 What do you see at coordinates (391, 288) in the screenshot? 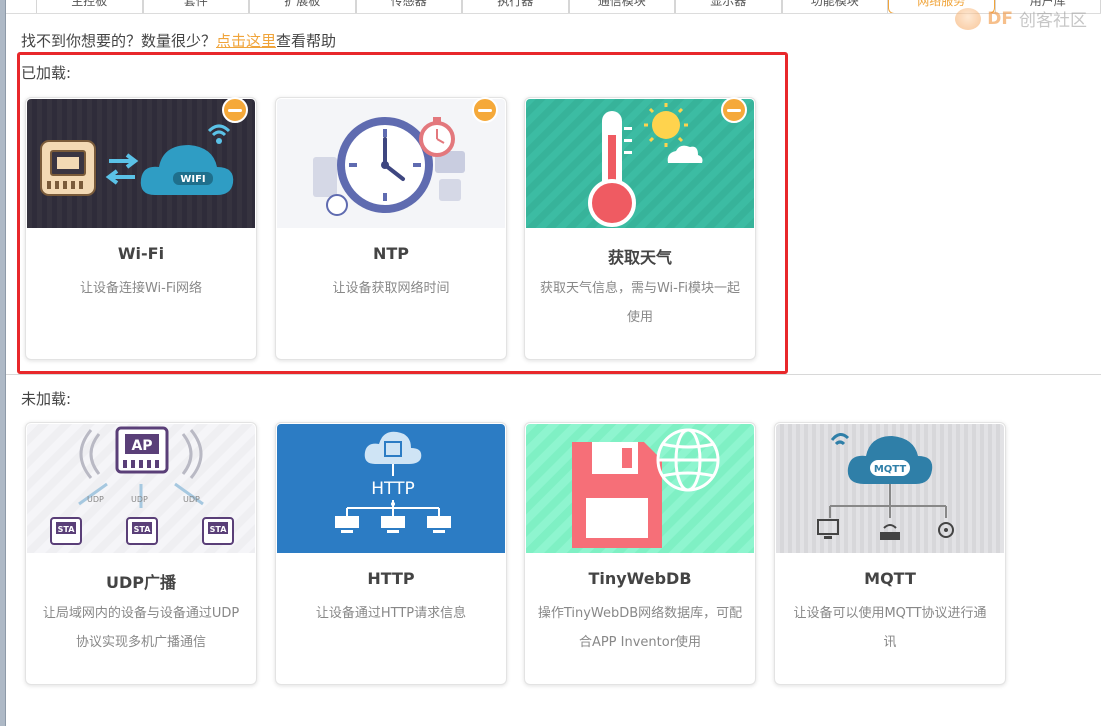
I see `card-description: 让设备获取网络时间` at bounding box center [391, 288].